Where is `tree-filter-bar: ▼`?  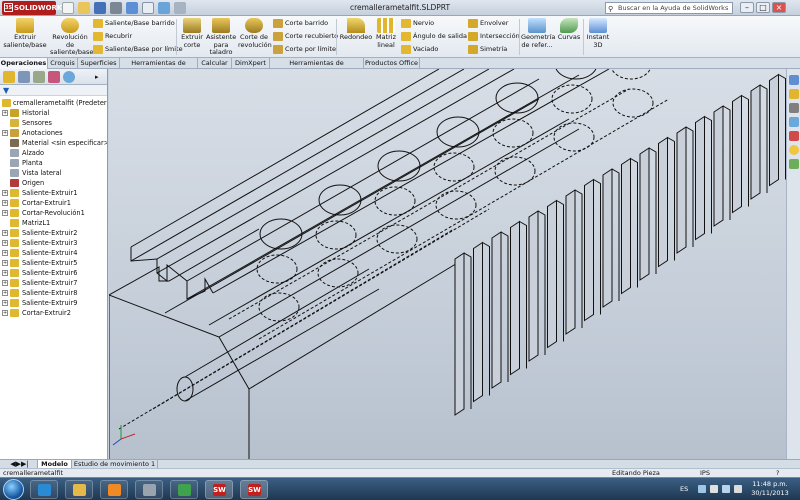 tree-filter-bar: ▼ is located at coordinates (53, 90).